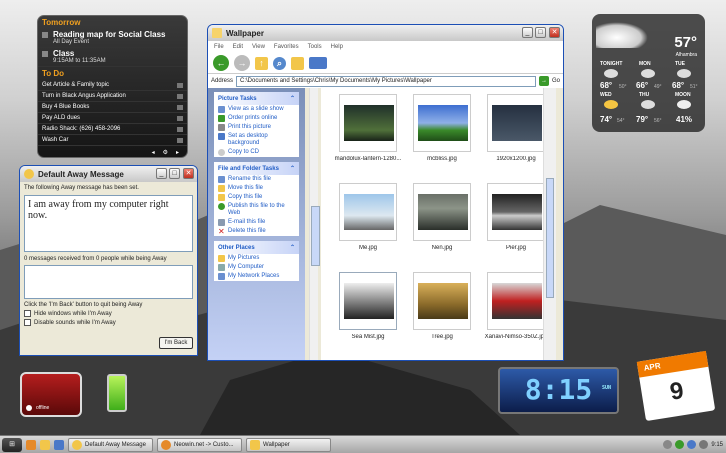 This screenshot has width=726, height=453. I want to click on task-link: View as a slide show, so click(256, 109).